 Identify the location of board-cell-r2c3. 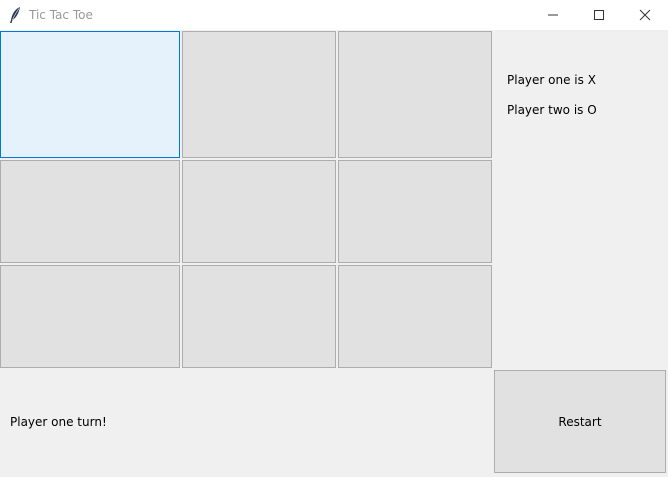
(415, 211).